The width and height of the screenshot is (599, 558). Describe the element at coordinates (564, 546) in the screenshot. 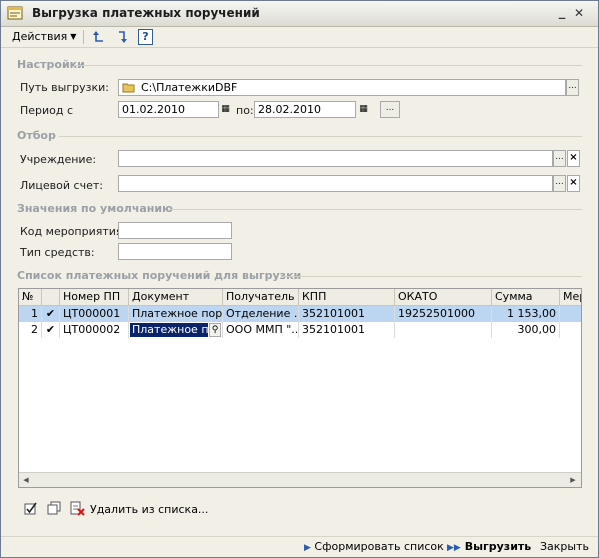

I see `close-button: Закрыть` at that location.